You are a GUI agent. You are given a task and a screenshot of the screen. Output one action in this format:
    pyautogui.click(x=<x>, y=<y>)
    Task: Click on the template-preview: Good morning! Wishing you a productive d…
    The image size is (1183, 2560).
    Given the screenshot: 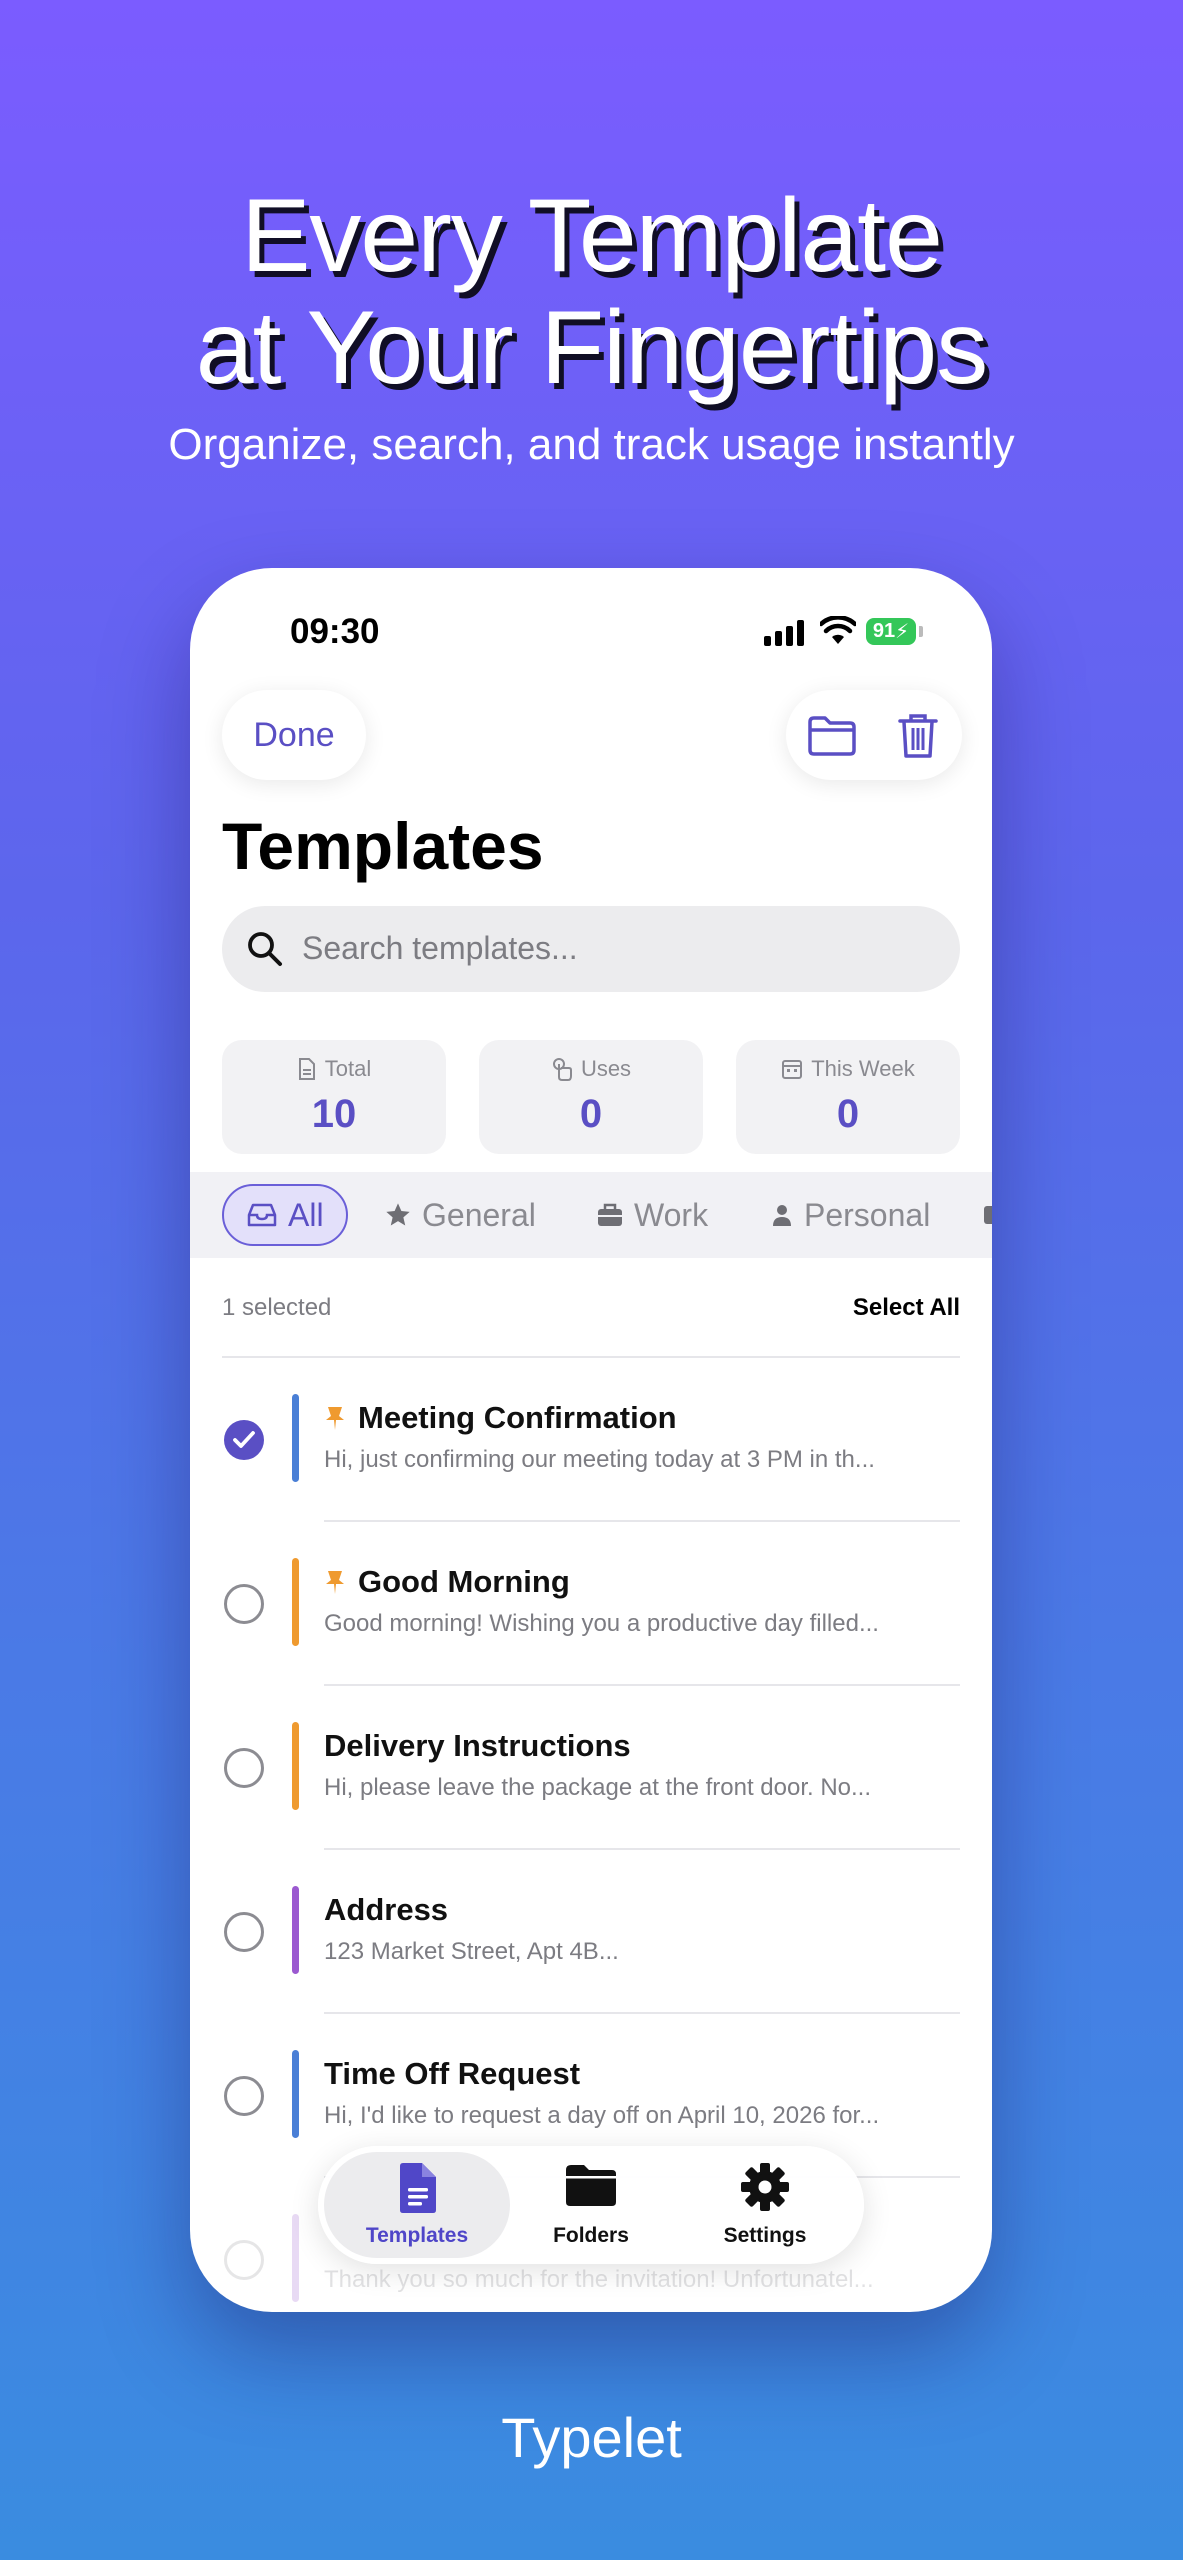 What is the action you would take?
    pyautogui.click(x=601, y=1623)
    